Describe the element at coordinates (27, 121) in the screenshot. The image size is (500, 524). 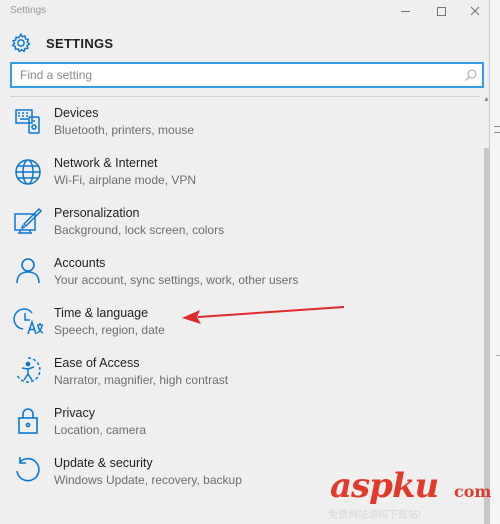
I see `devices-icon` at that location.